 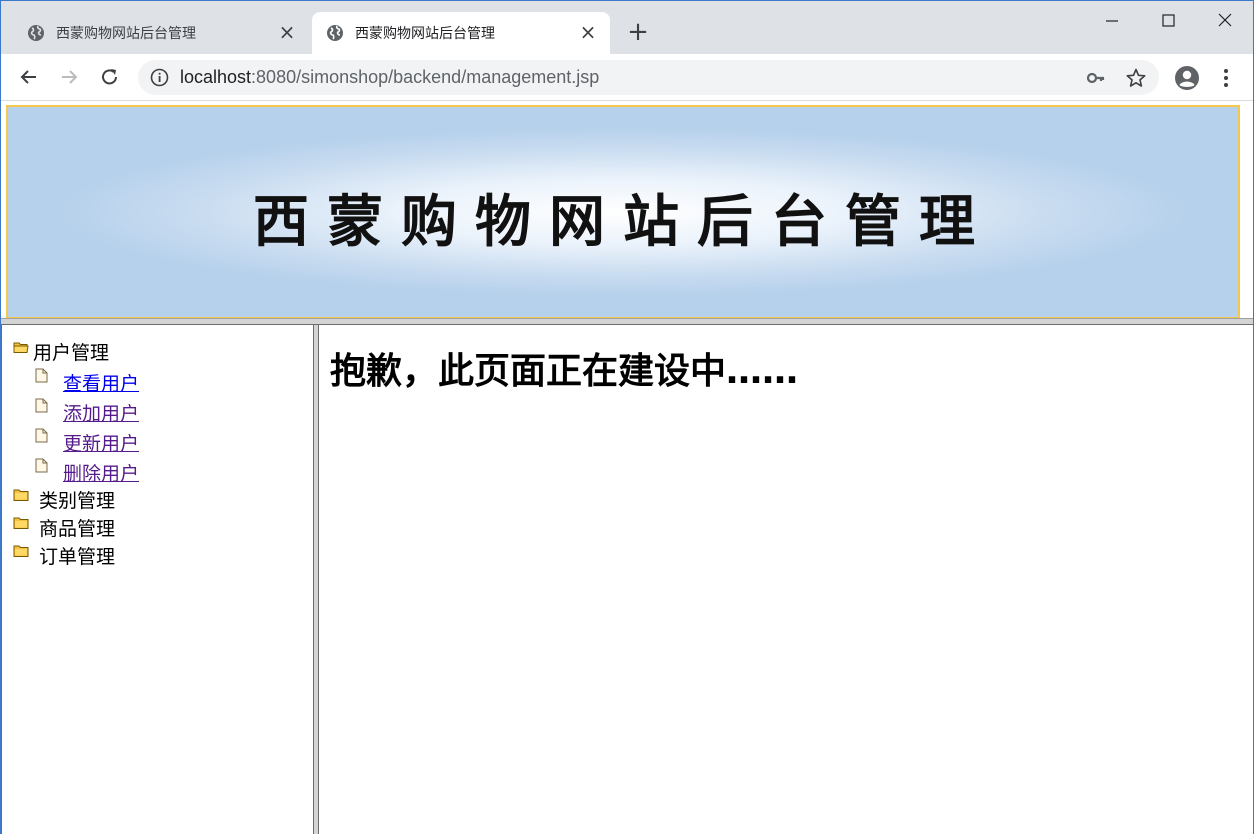 What do you see at coordinates (623, 222) in the screenshot?
I see `banner-title: 西蒙购物网站后台管理` at bounding box center [623, 222].